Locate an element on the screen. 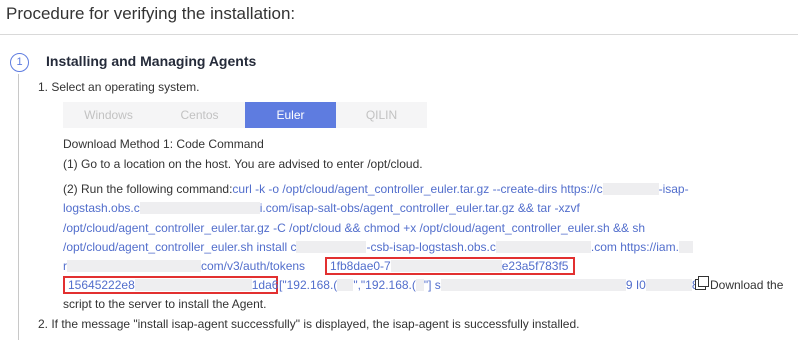 Image resolution: width=798 pixels, height=340 pixels. command-text: ","192.168.( is located at coordinates (384, 285).